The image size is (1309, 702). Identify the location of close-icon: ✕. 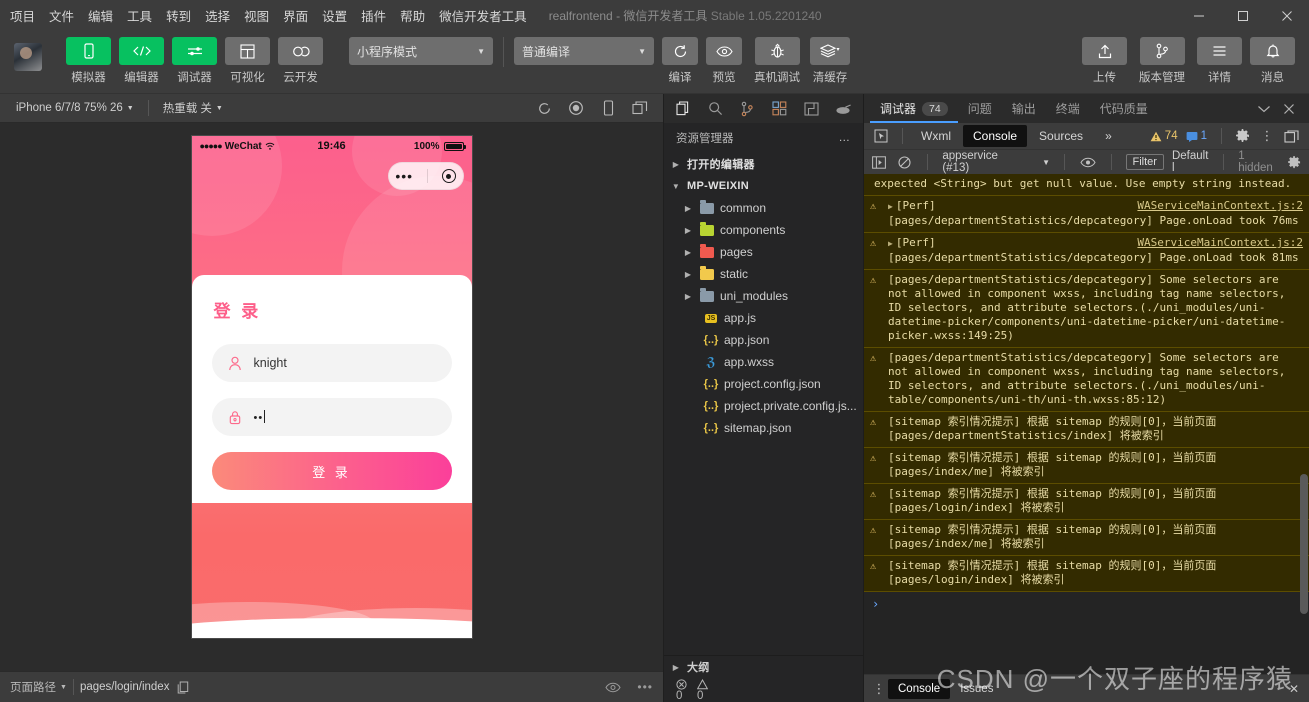
(1296, 689).